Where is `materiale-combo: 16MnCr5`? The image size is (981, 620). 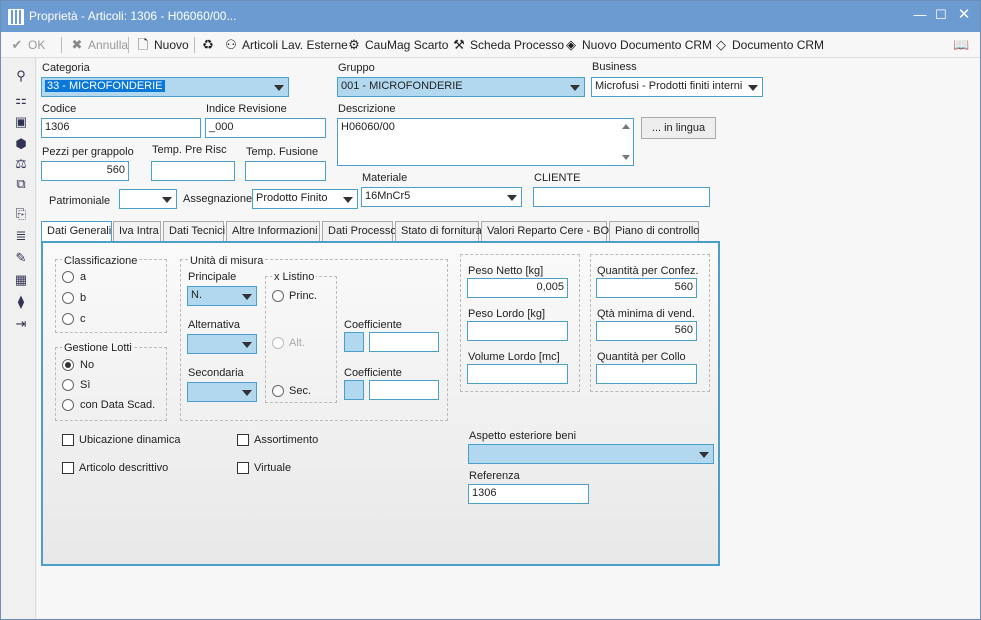
materiale-combo: 16MnCr5 is located at coordinates (441, 197).